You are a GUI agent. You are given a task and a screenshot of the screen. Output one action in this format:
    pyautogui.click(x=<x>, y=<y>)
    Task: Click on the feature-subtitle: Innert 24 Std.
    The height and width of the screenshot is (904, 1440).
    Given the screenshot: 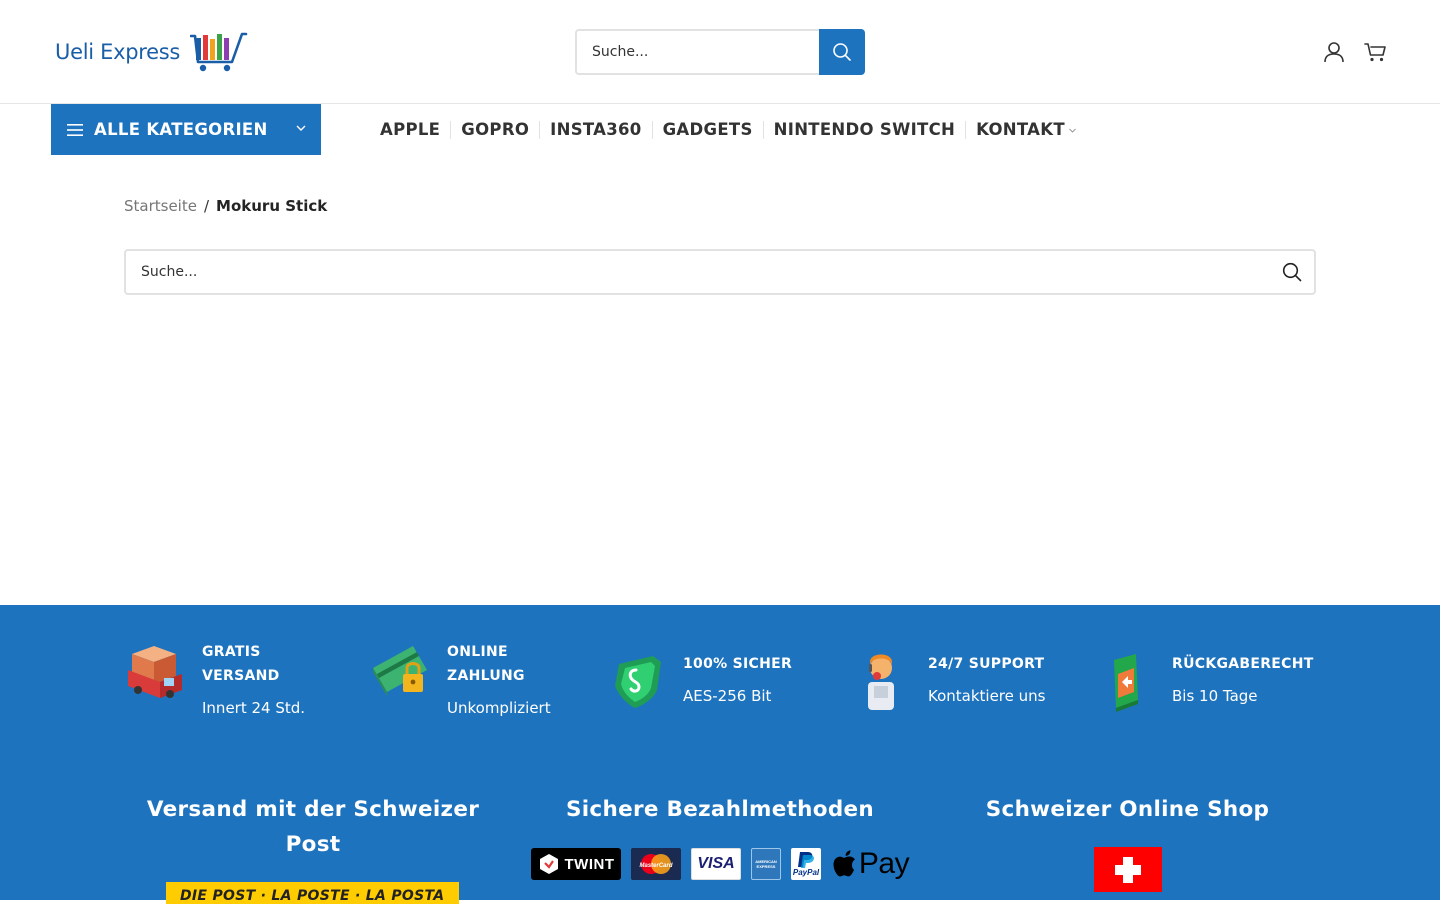 What is the action you would take?
    pyautogui.click(x=254, y=708)
    